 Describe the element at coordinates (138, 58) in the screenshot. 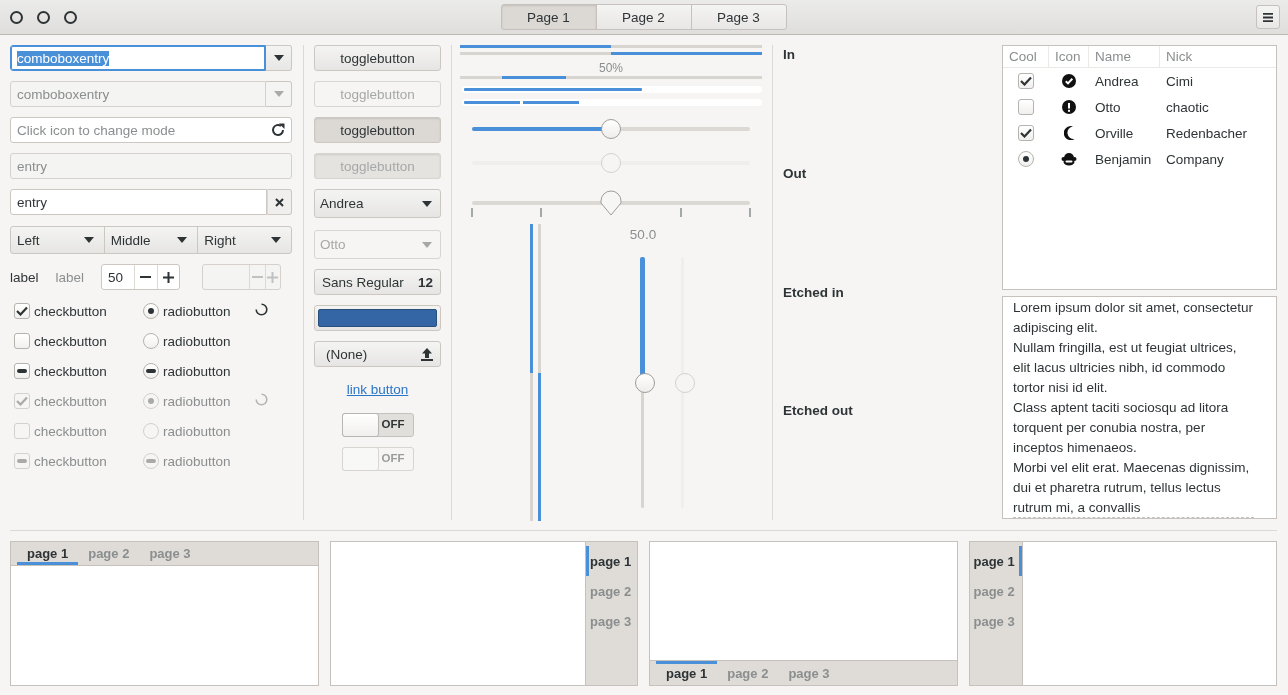

I see `combo-entry: comboboxentry` at that location.